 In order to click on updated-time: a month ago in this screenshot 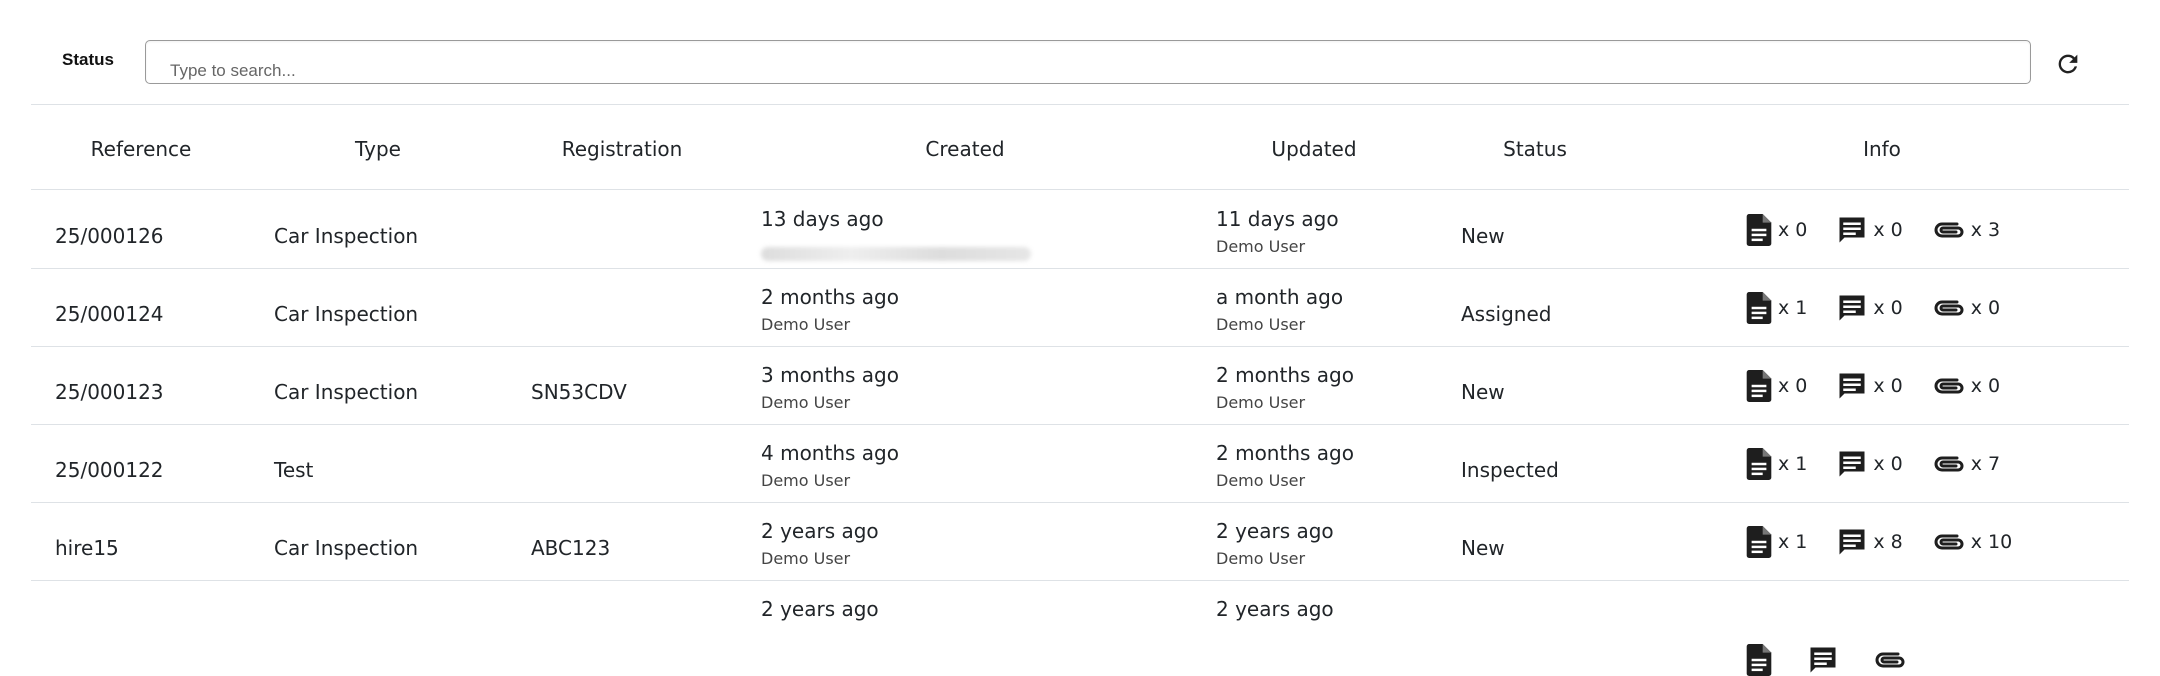, I will do `click(1280, 297)`.